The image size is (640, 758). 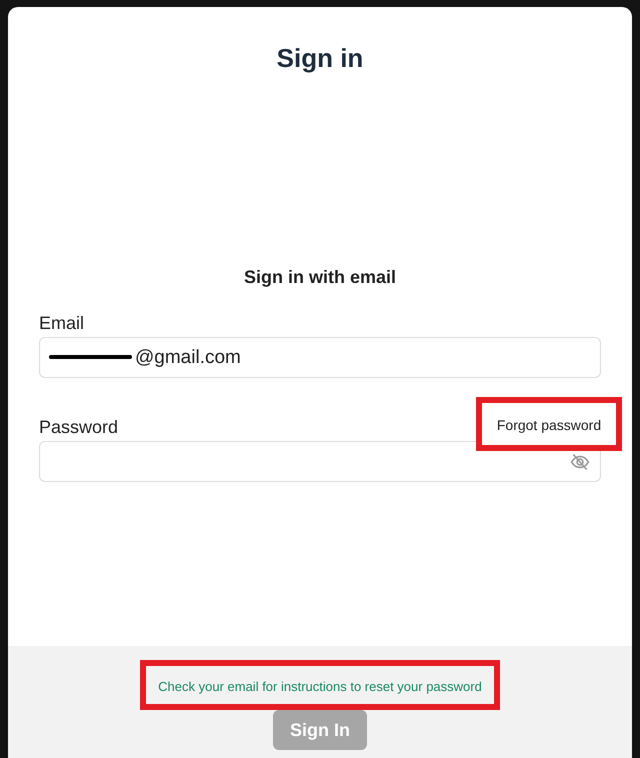 What do you see at coordinates (320, 277) in the screenshot?
I see `section-heading: Sign in with email` at bounding box center [320, 277].